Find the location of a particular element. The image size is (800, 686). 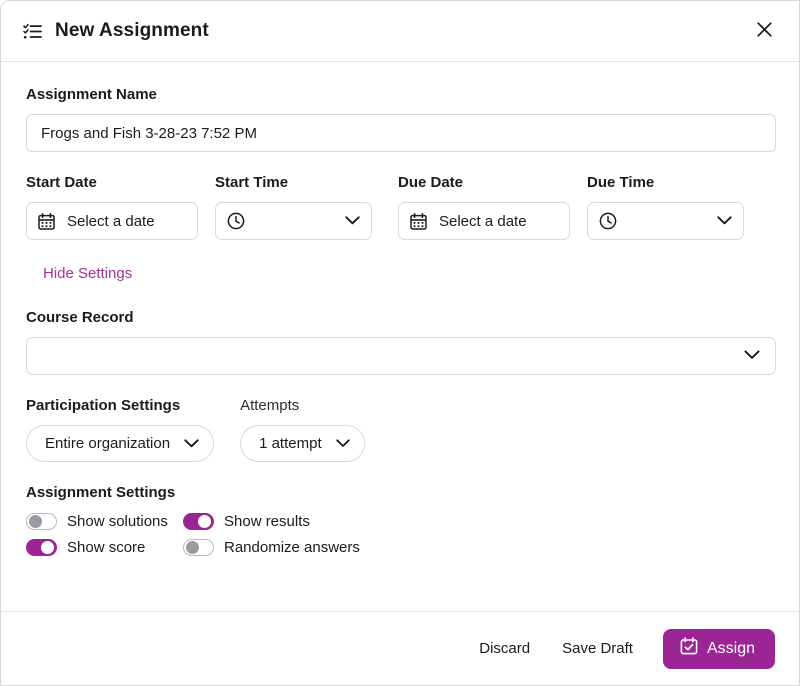

assignment-name-label: Assignment Name is located at coordinates (91, 94).